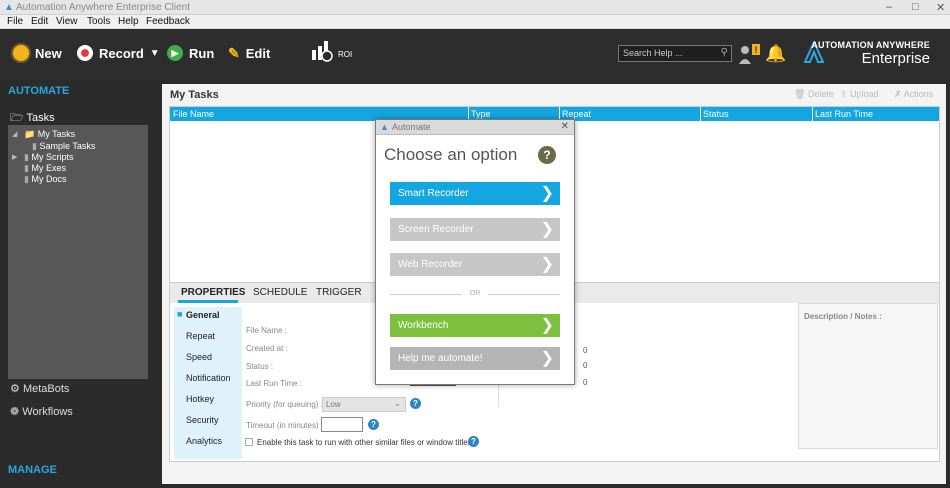  What do you see at coordinates (870, 45) in the screenshot?
I see `brand-line1: AUTOMATION ANYWHERE` at bounding box center [870, 45].